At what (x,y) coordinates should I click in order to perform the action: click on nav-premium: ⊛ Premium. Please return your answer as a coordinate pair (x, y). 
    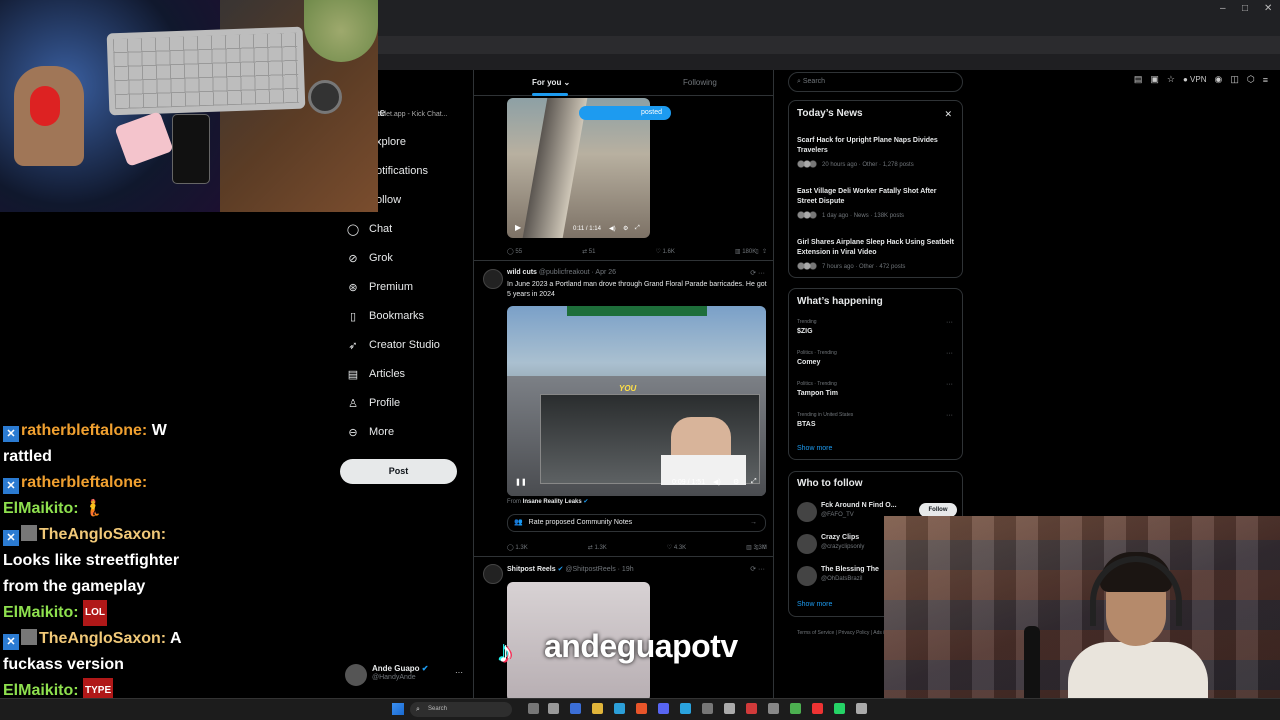
    Looking at the image, I should click on (379, 287).